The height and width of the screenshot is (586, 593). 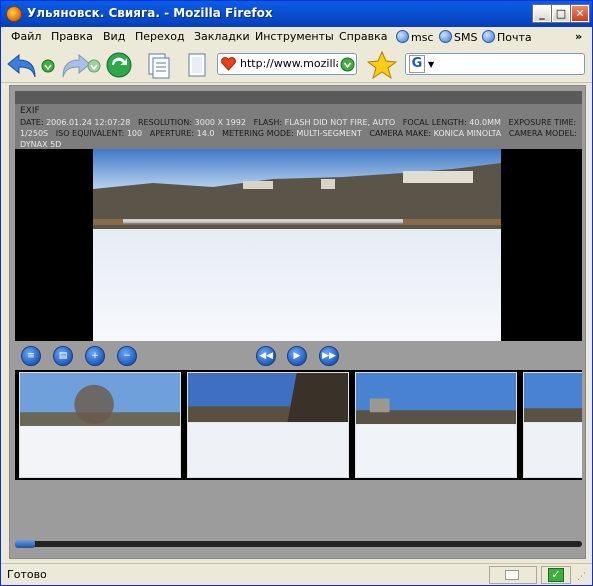 I want to click on zoom-out-button: −, so click(x=127, y=356).